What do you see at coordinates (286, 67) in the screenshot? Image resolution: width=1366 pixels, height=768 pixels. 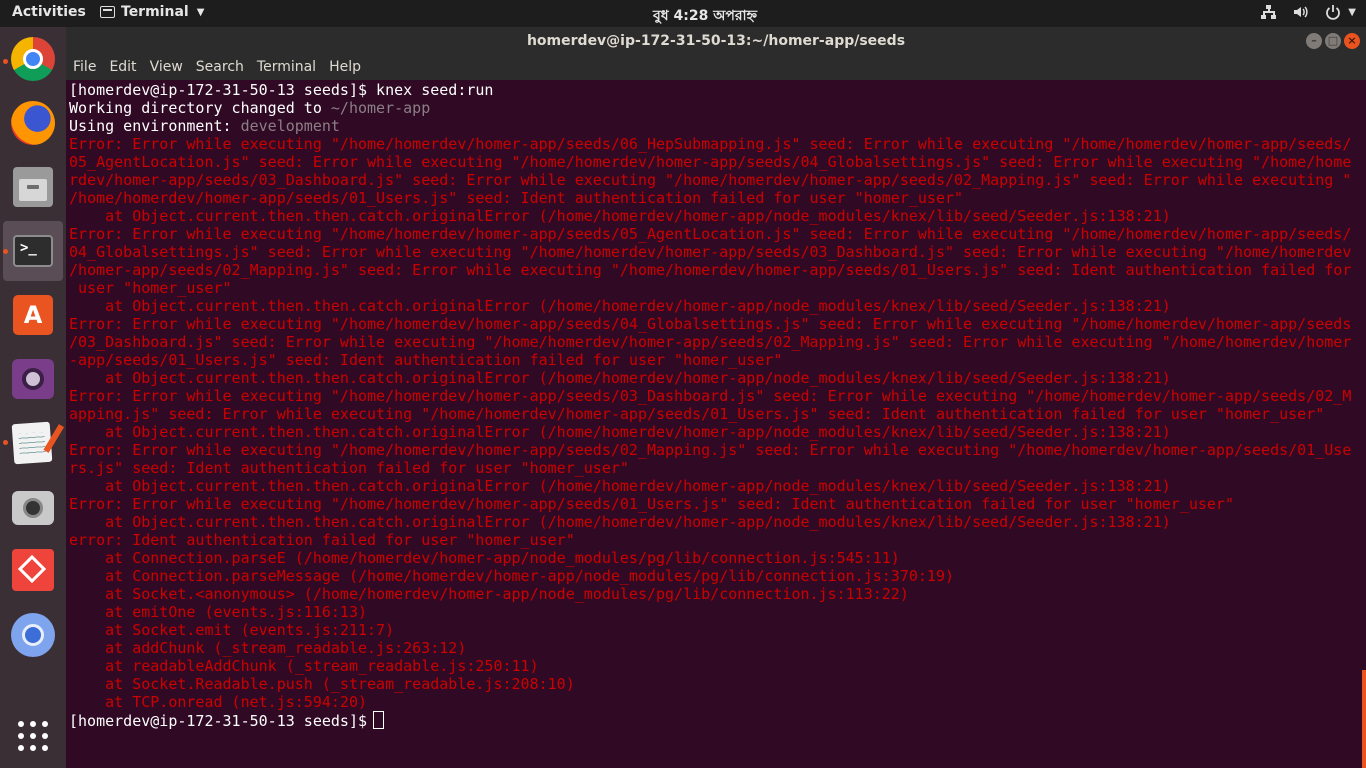 I see `menu-terminal: Terminal` at bounding box center [286, 67].